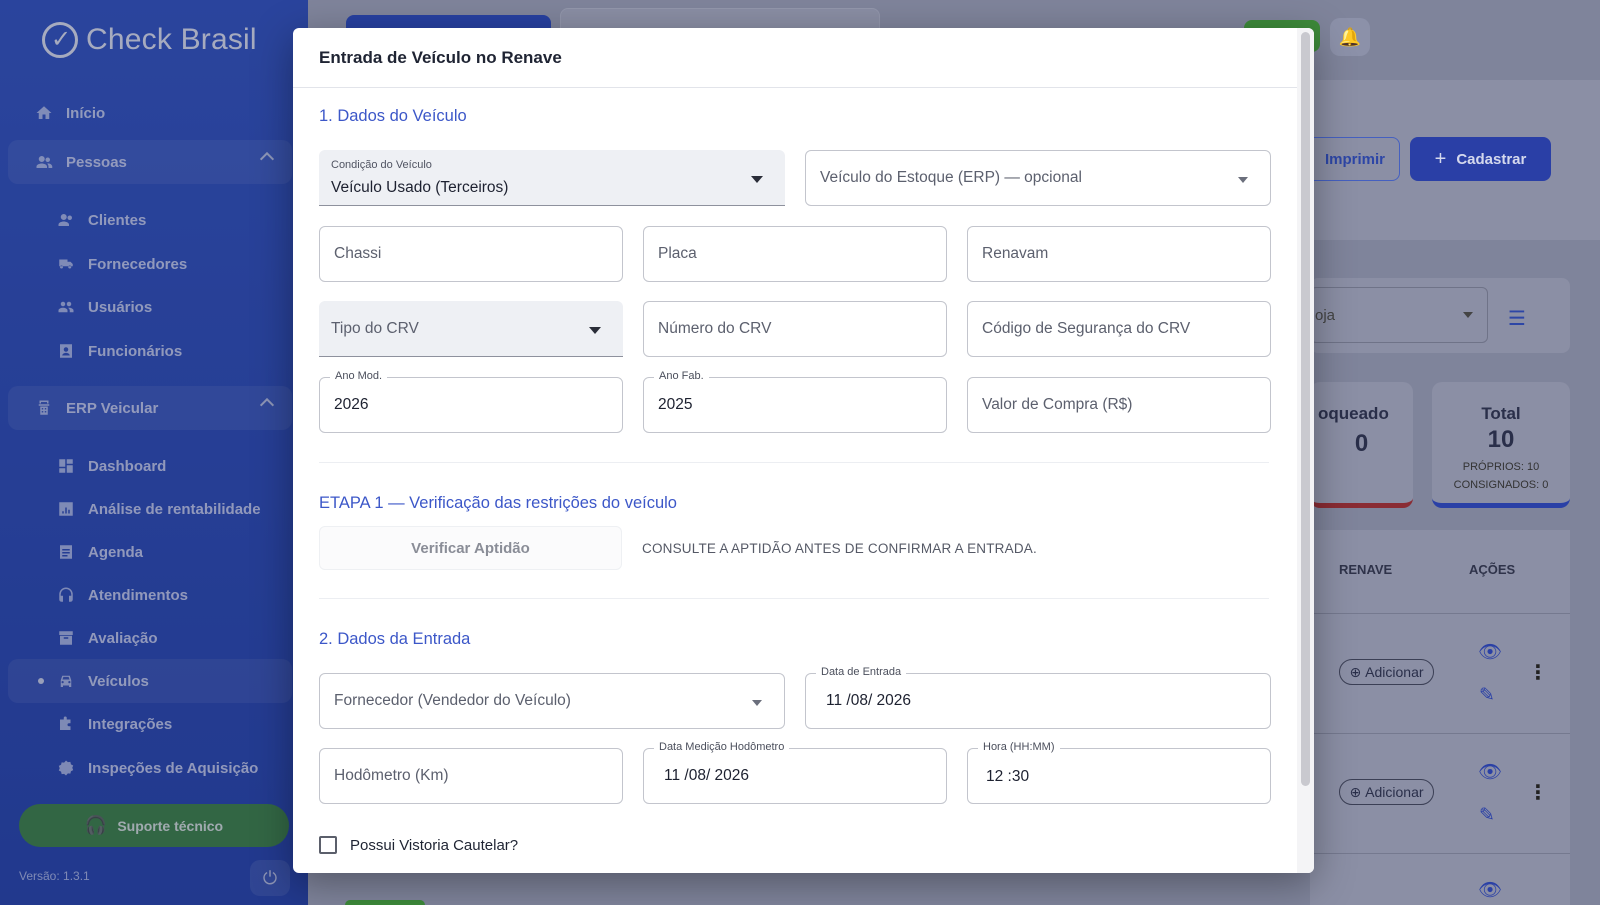 This screenshot has width=1600, height=905. What do you see at coordinates (1517, 318) in the screenshot?
I see `filter-icon: ☰` at bounding box center [1517, 318].